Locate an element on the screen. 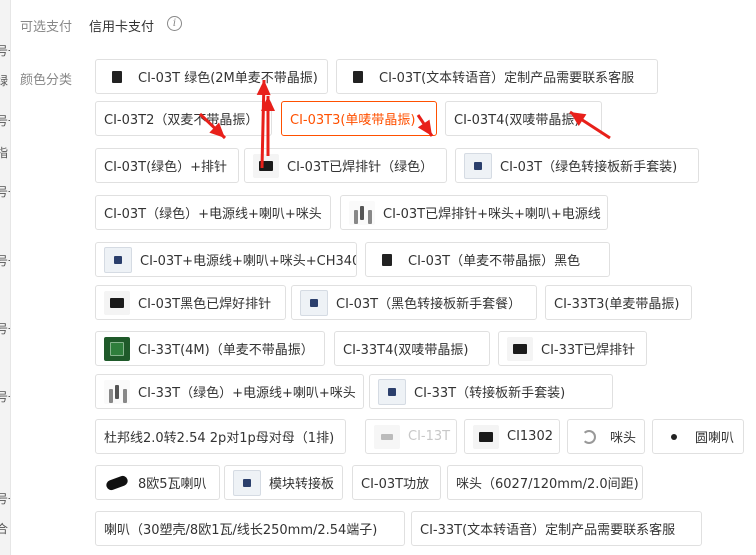  color-option-label: CI-33T（转接板新手套装) is located at coordinates (490, 393).